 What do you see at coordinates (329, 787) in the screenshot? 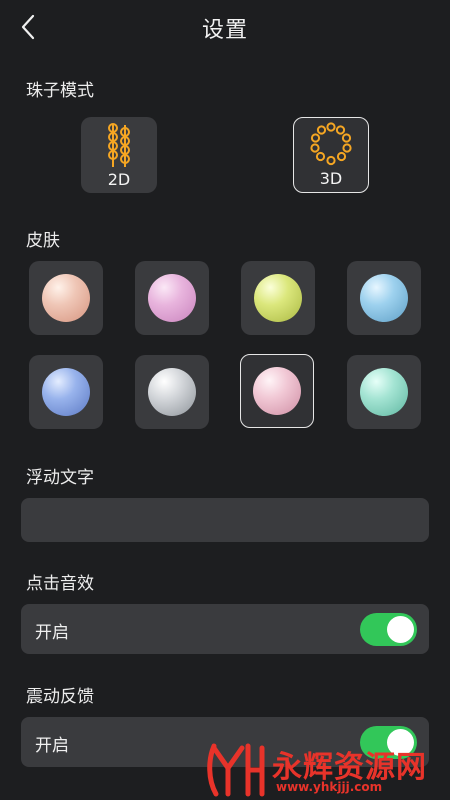
I see `watermark-url: www.yhkjjj.com` at bounding box center [329, 787].